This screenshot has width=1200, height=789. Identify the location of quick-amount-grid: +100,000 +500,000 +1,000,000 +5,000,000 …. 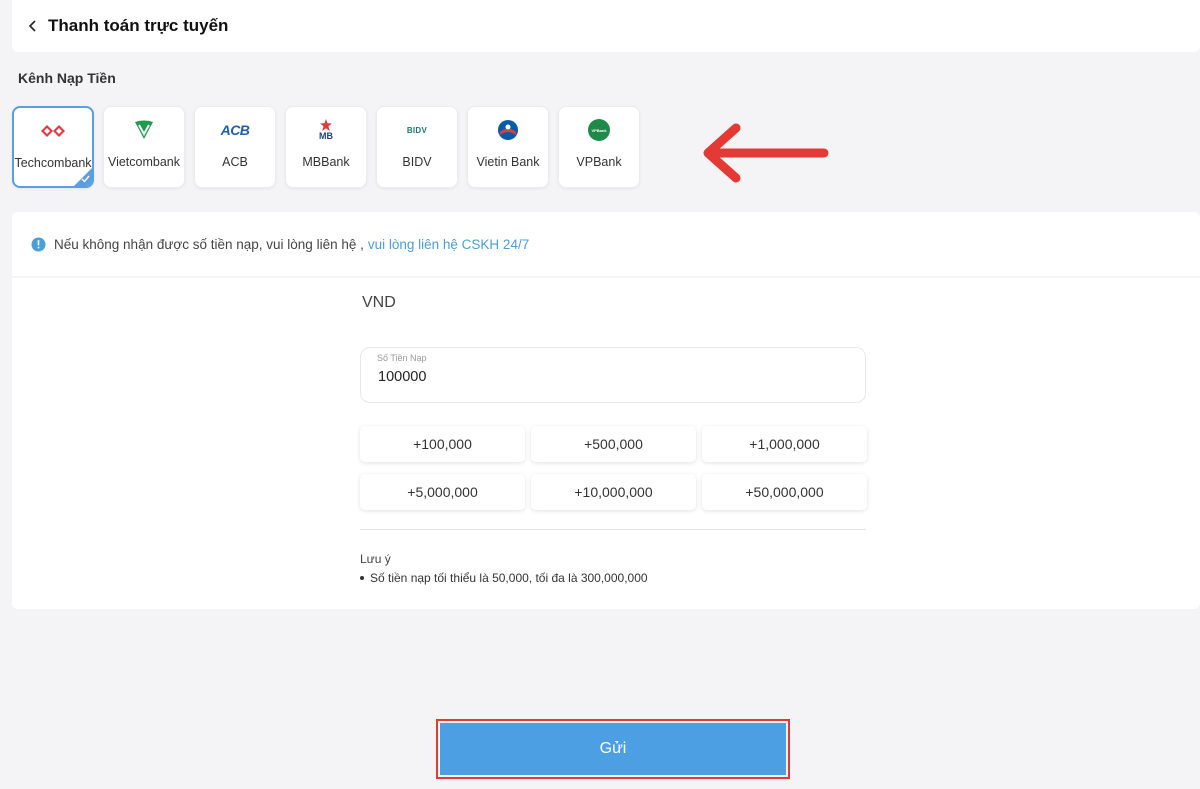
(614, 468).